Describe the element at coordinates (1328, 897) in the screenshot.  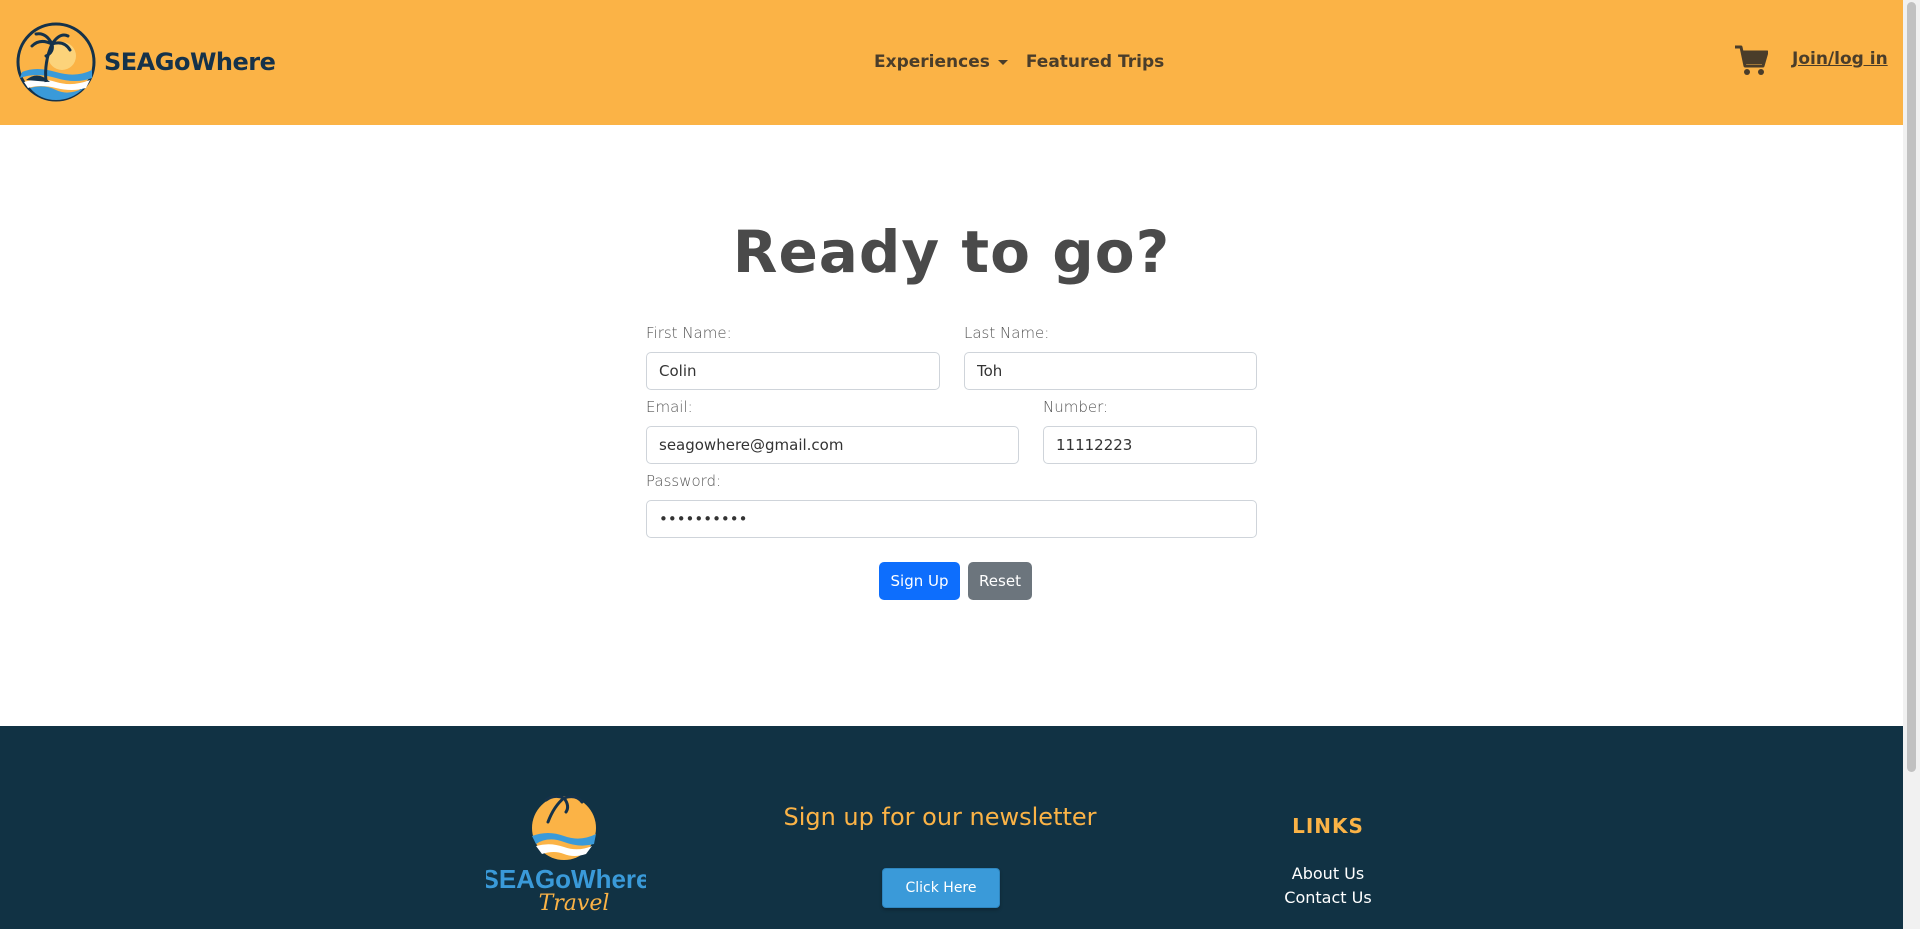
I see `footer-link-contact-us: Contact Us` at that location.